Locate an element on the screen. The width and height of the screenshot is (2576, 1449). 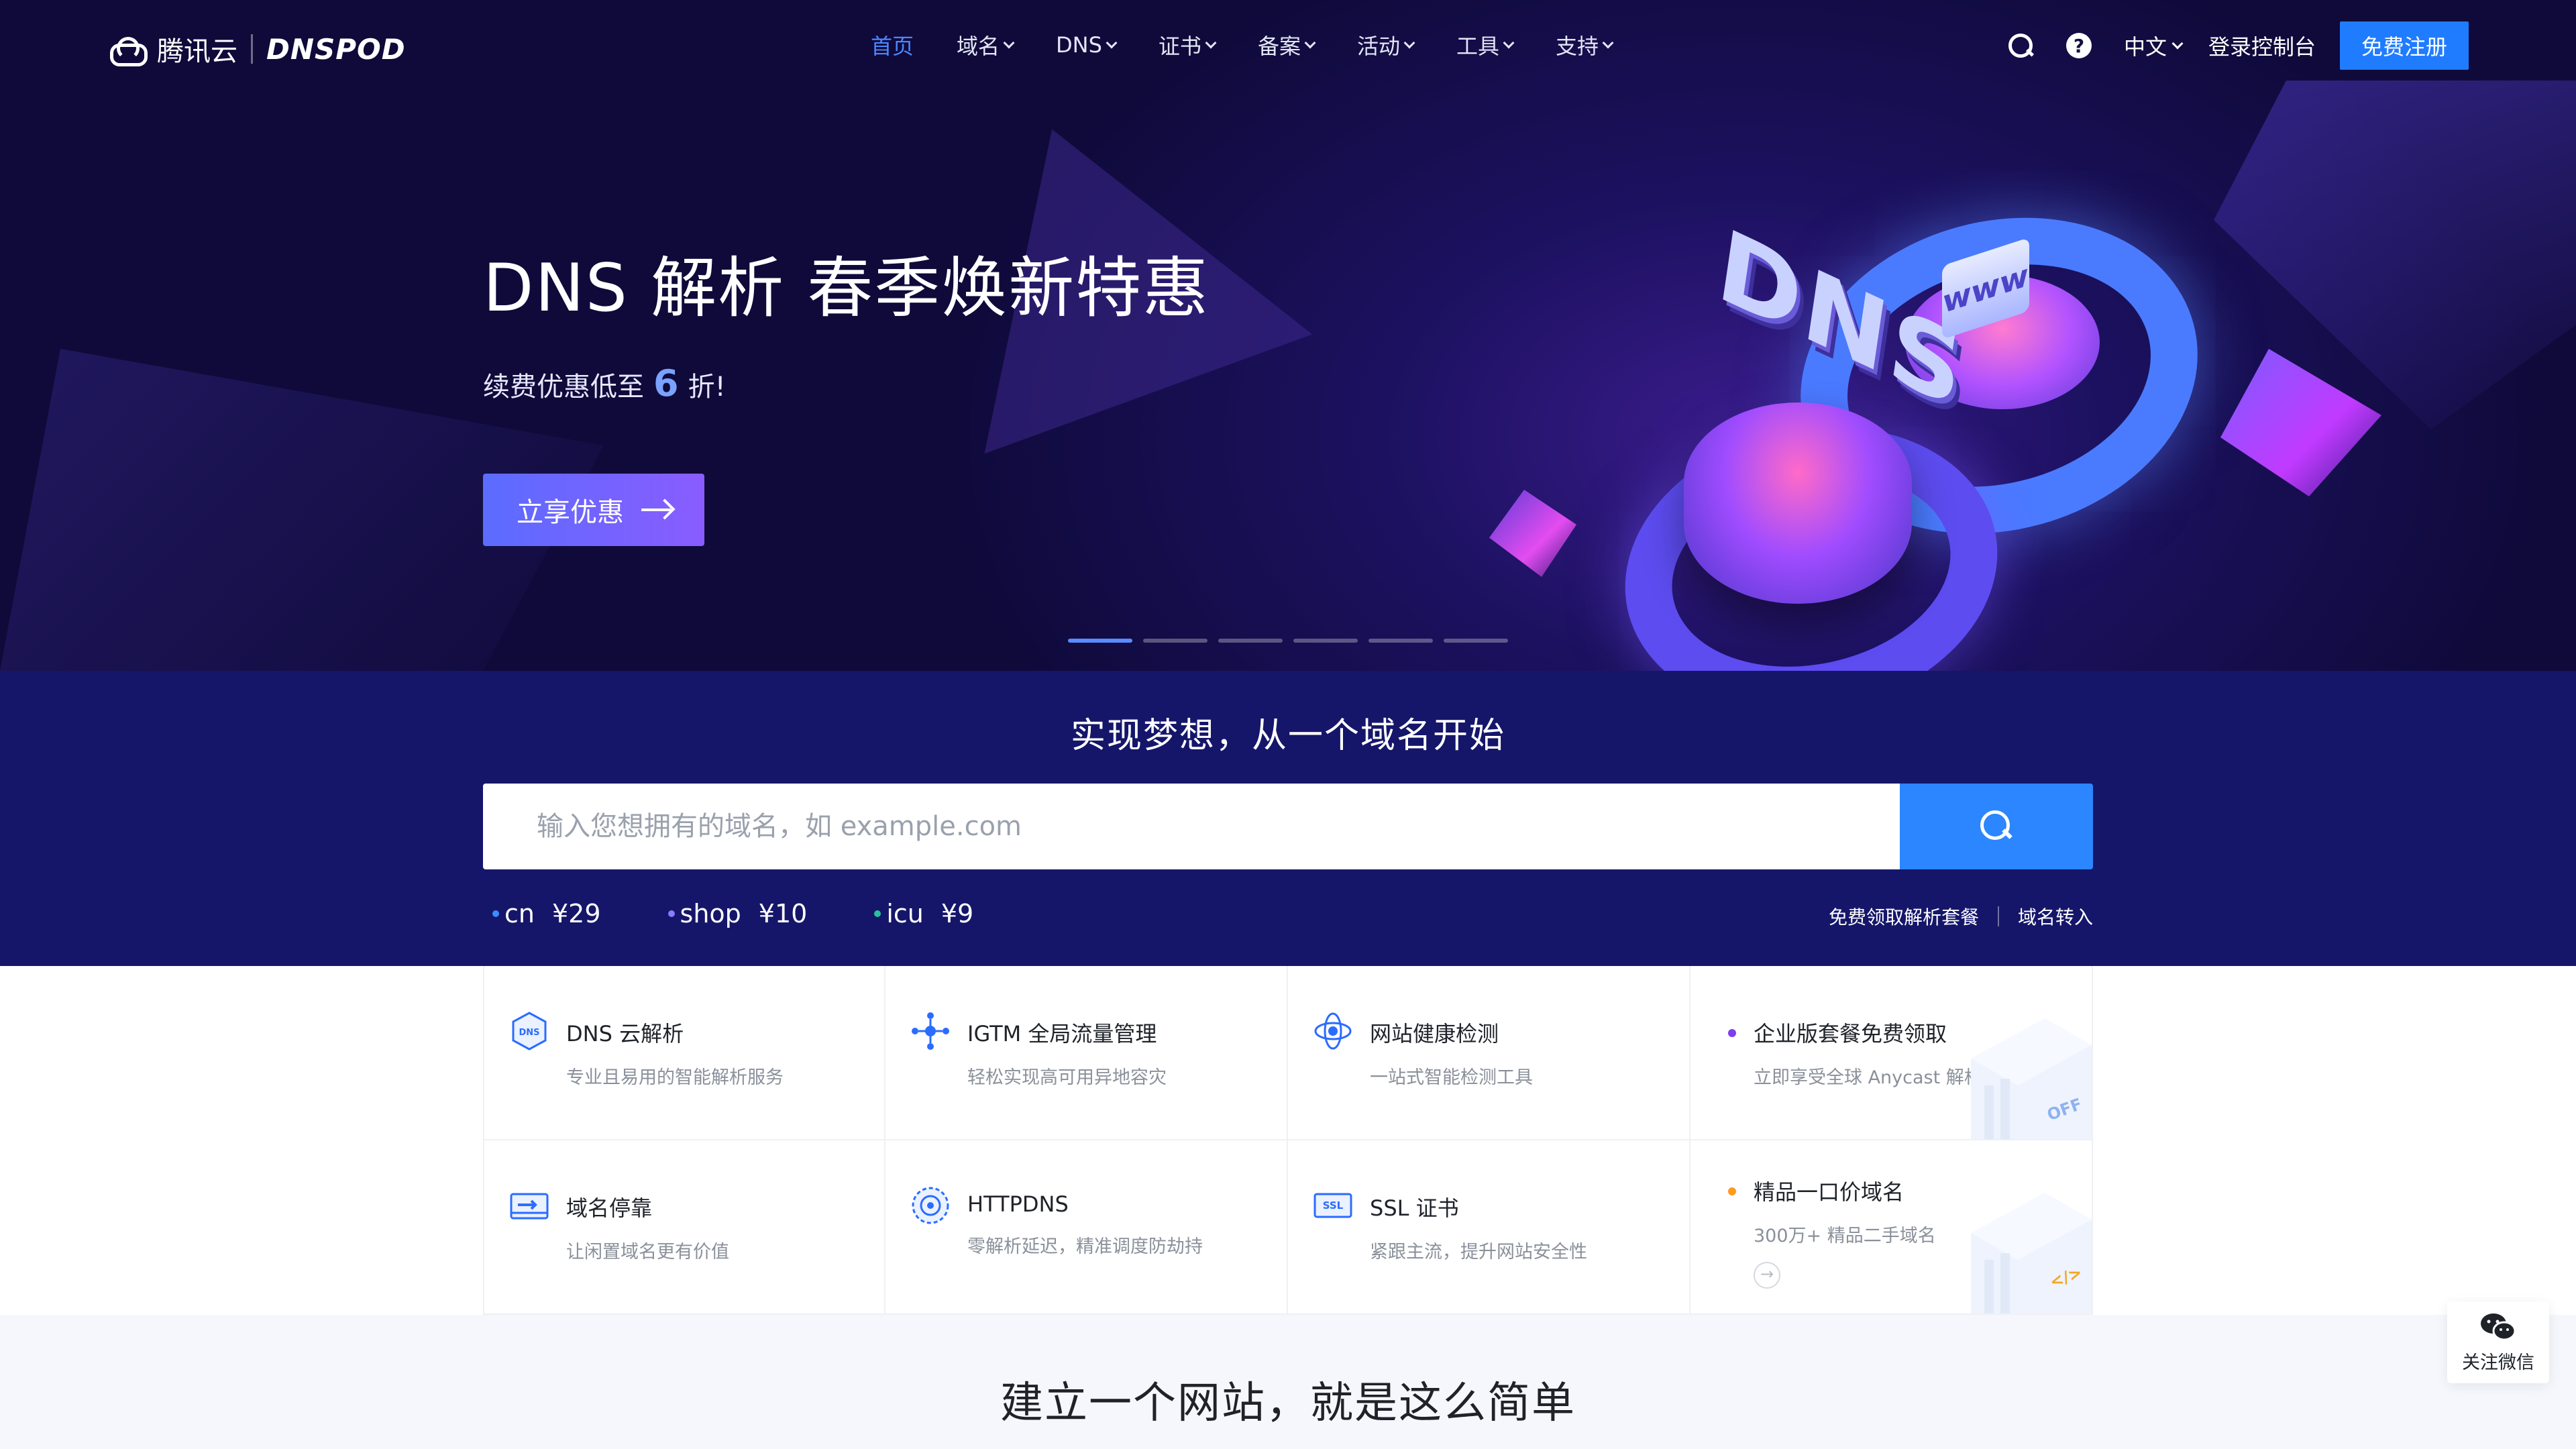
hero-title: DNS 解析 春季焕新特惠 is located at coordinates (846, 288).